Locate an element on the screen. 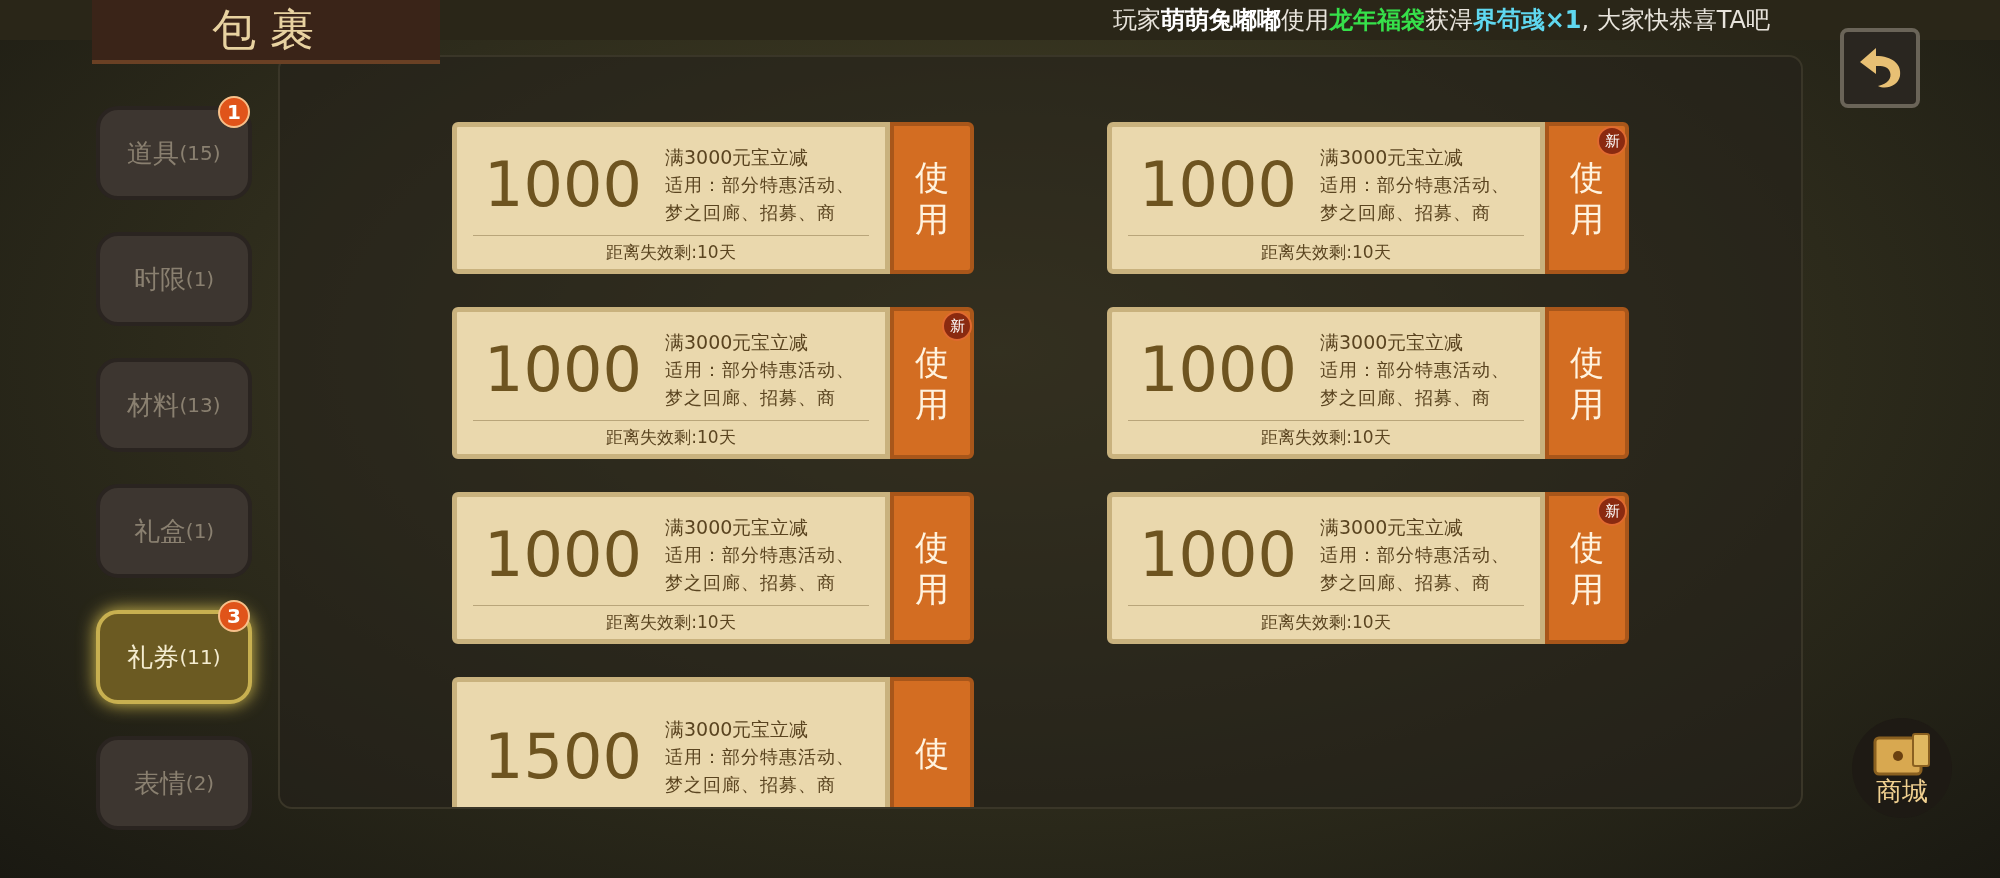 The image size is (2000, 878). window-title: 包裹 is located at coordinates (270, 30).